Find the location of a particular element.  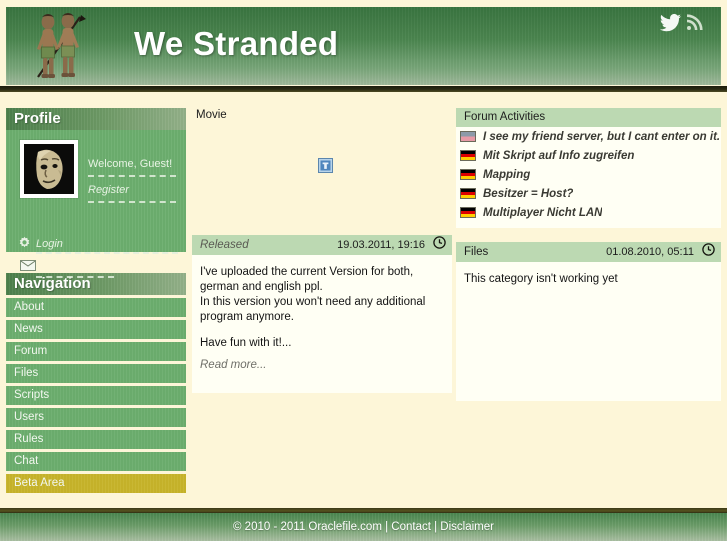

sidebar-item-scripts: Scripts is located at coordinates (96, 395).